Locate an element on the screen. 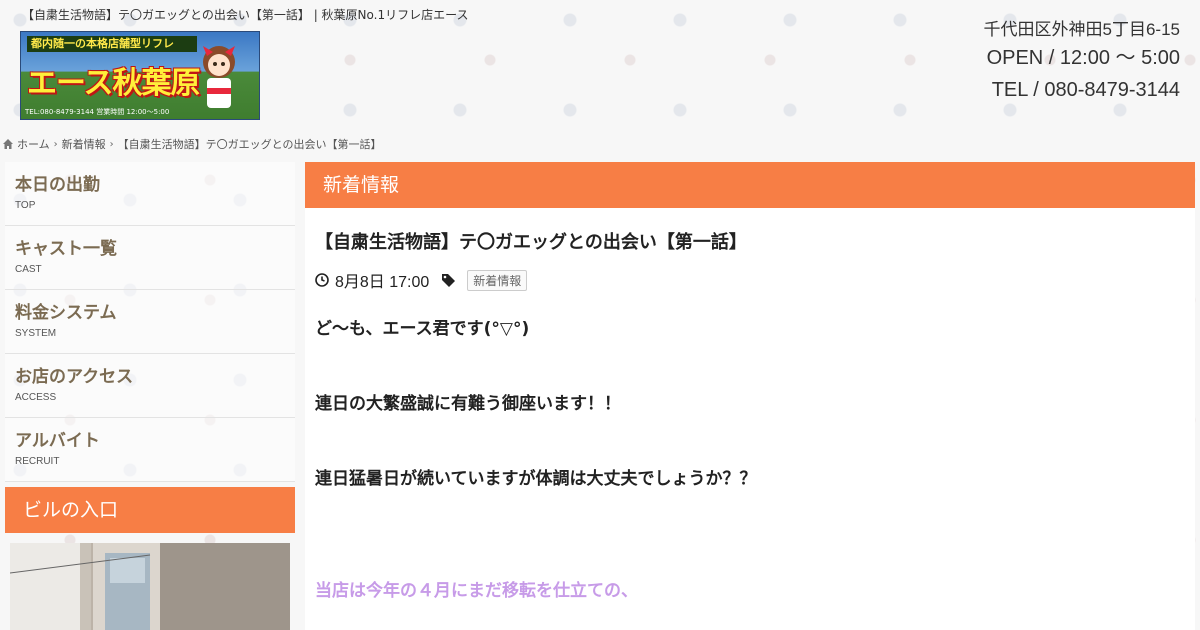  post-paragraph: 連日の大繁盛誠に有難う御座います！！ is located at coordinates (468, 404).